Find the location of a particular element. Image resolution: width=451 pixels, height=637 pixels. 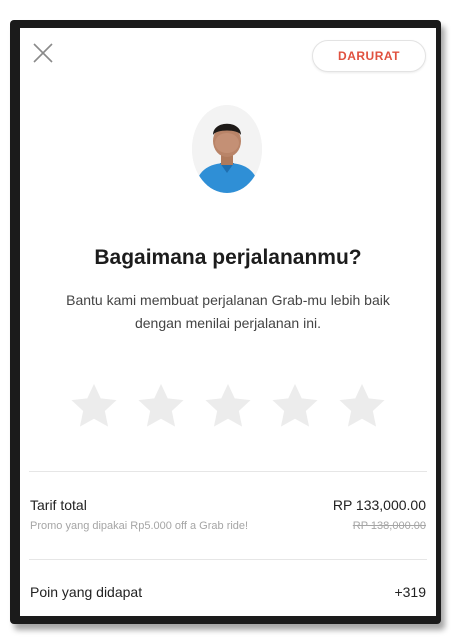

star-1-icon is located at coordinates (94, 406).